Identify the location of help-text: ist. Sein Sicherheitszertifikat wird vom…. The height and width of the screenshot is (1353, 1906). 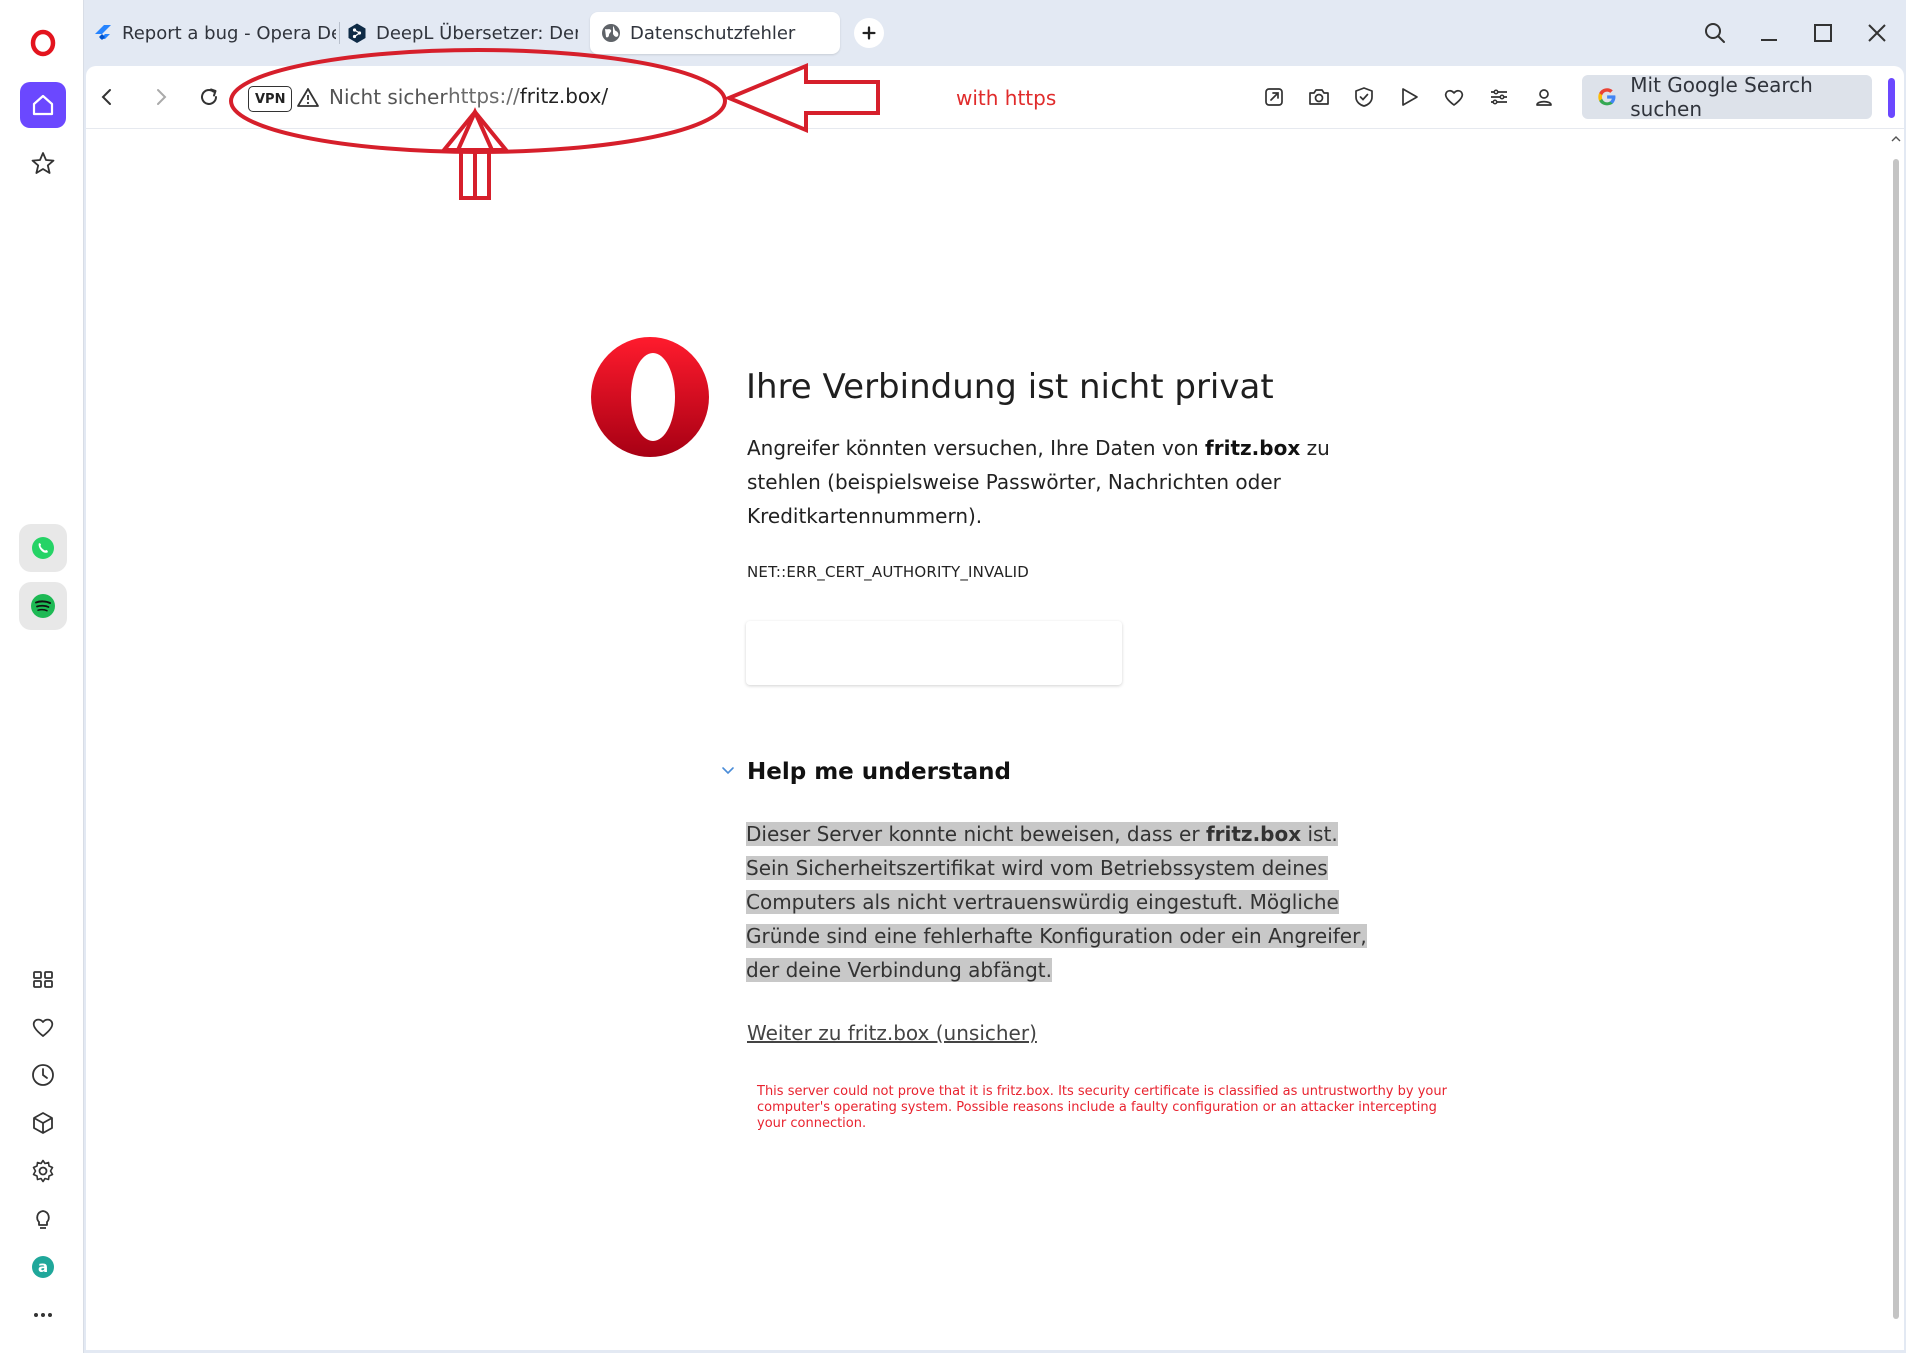
(1056, 902).